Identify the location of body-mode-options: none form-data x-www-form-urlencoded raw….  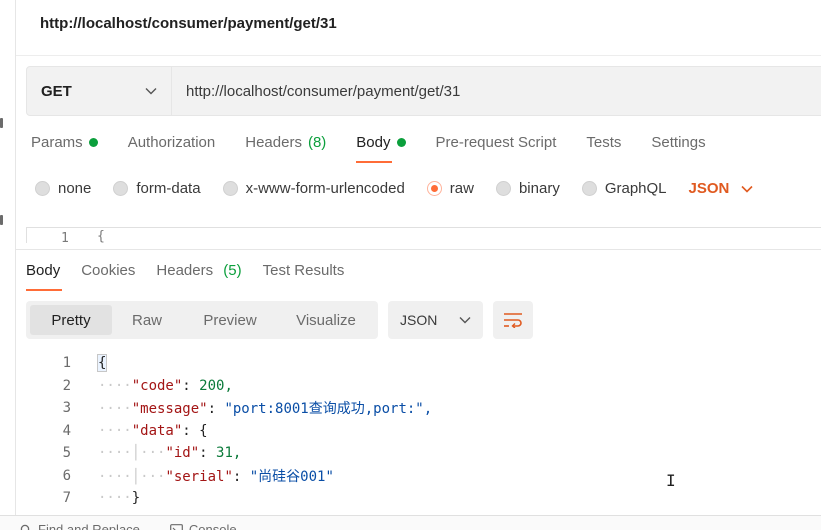
(394, 188).